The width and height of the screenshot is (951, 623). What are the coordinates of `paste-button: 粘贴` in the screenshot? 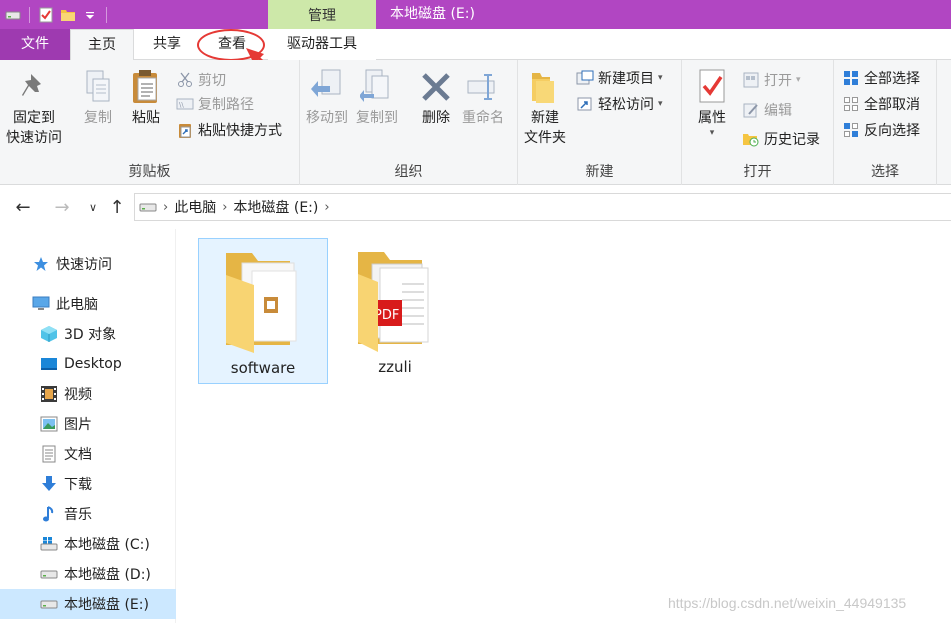 It's located at (146, 97).